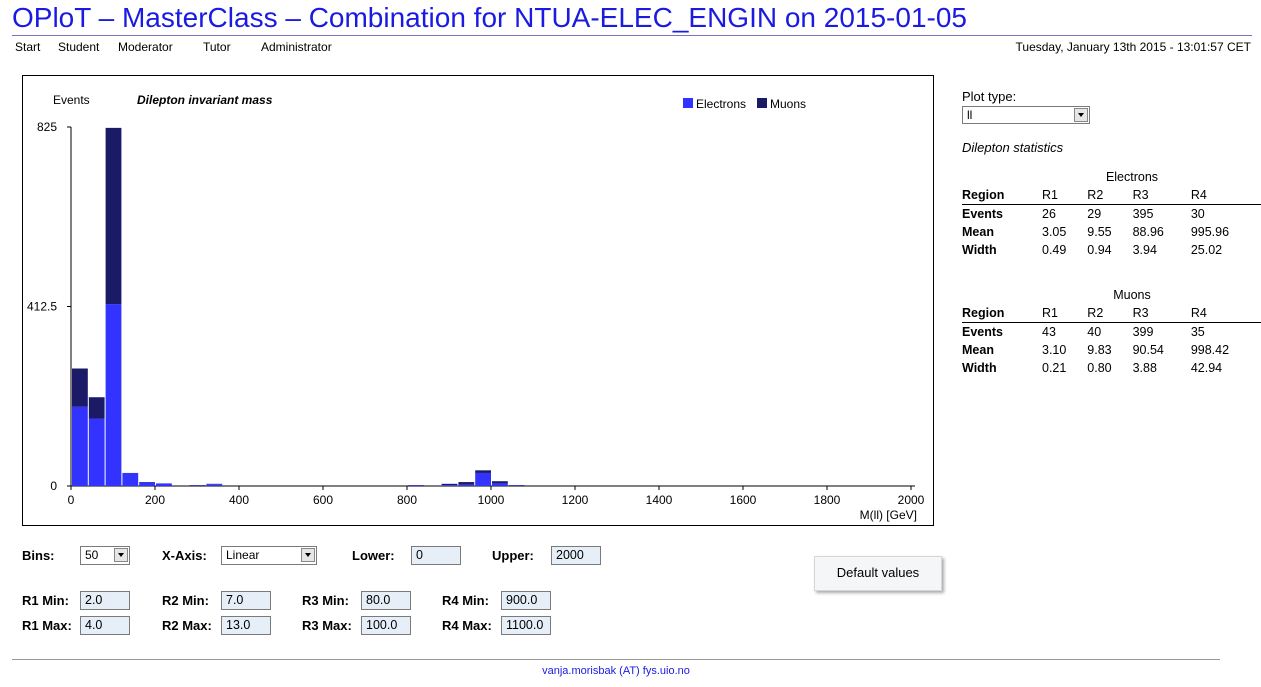 Image resolution: width=1261 pixels, height=687 pixels. Describe the element at coordinates (246, 600) in the screenshot. I see `r2-min-input: 7.0` at that location.